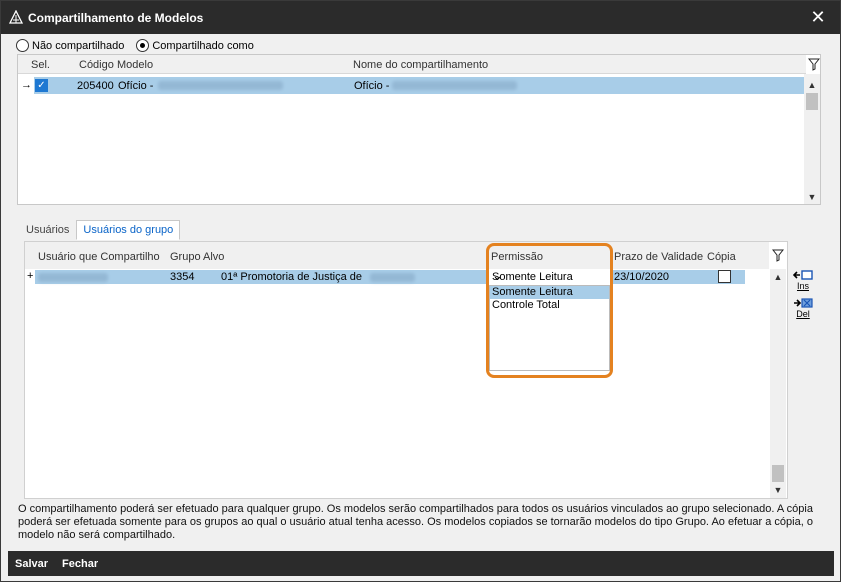  Describe the element at coordinates (128, 230) in the screenshot. I see `tab-group-users: Usuários do grupo` at that location.